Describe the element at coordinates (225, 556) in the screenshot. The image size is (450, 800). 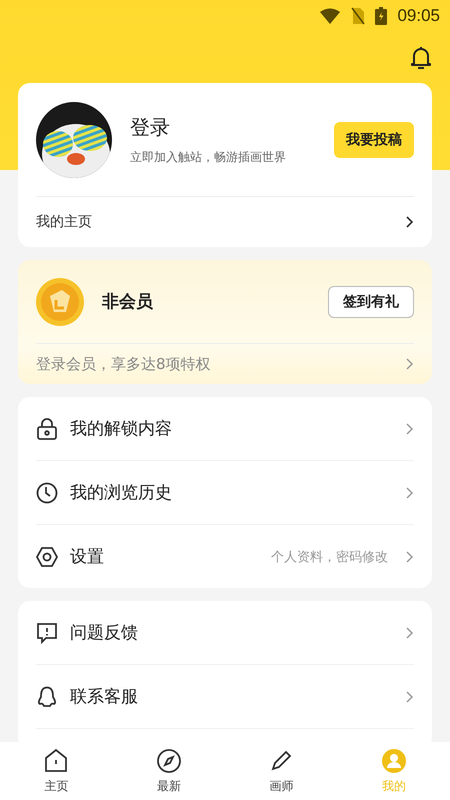
I see `menu-item: 设置 个人资料，密码修改` at that location.